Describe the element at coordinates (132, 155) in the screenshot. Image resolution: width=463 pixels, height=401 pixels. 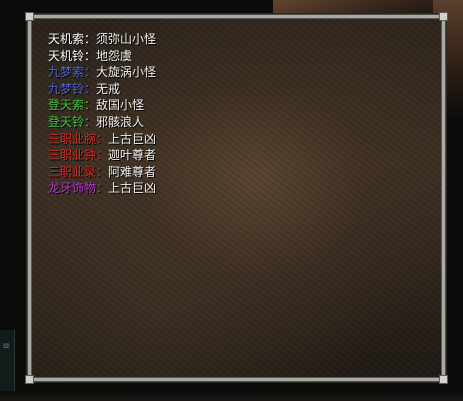
I see `info-value: 迦叶尊者` at that location.